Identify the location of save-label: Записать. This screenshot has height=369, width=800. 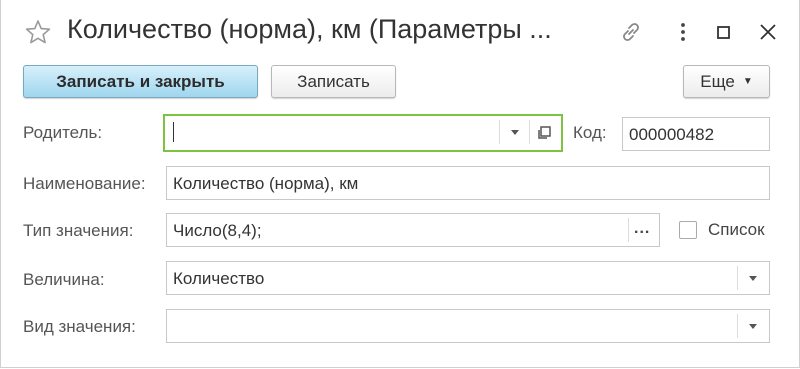
(333, 81).